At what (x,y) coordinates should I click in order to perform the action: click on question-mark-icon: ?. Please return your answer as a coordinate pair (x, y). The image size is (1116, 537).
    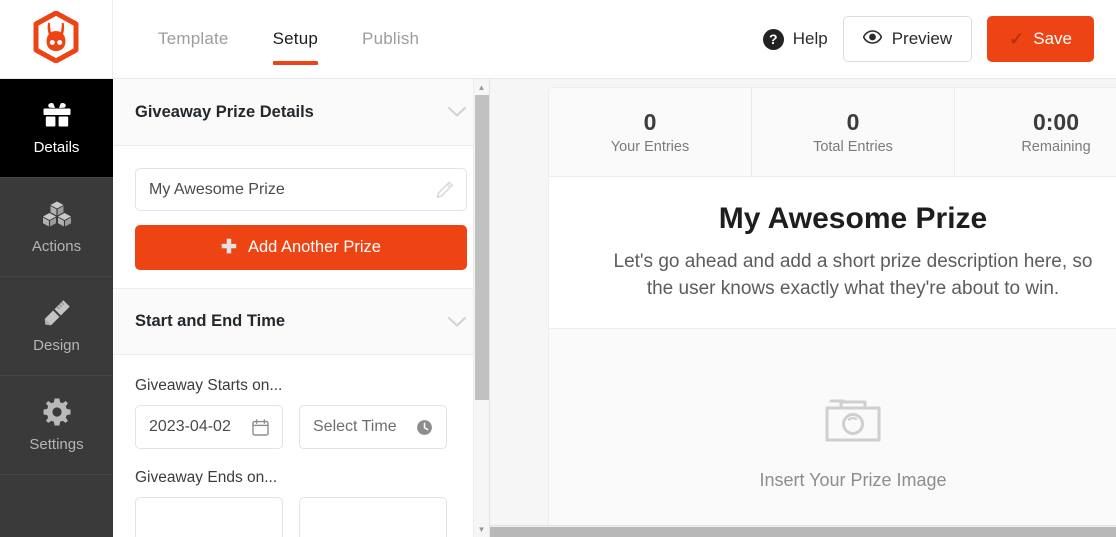
    Looking at the image, I should click on (773, 39).